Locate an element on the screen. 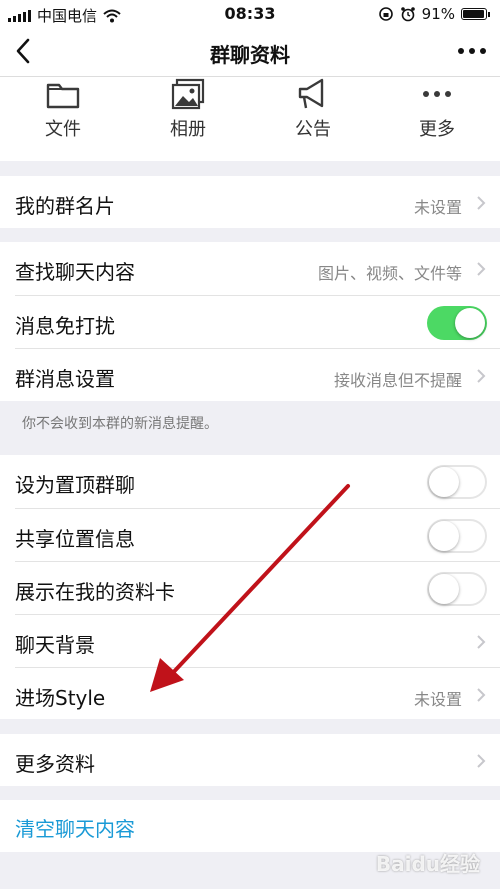 The image size is (500, 889). group-more-info: 更多资料 is located at coordinates (250, 760).